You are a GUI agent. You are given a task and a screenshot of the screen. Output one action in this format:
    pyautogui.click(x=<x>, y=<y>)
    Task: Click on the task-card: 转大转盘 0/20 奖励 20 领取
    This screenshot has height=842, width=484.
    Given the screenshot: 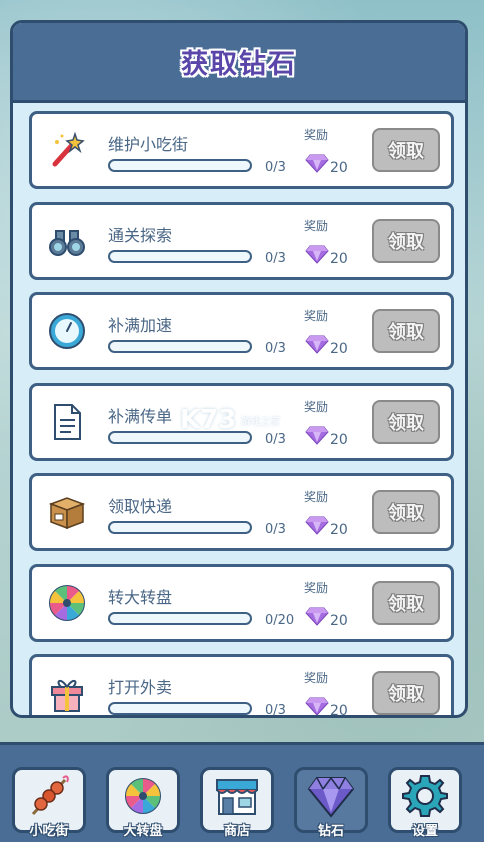 What is the action you would take?
    pyautogui.click(x=241, y=602)
    